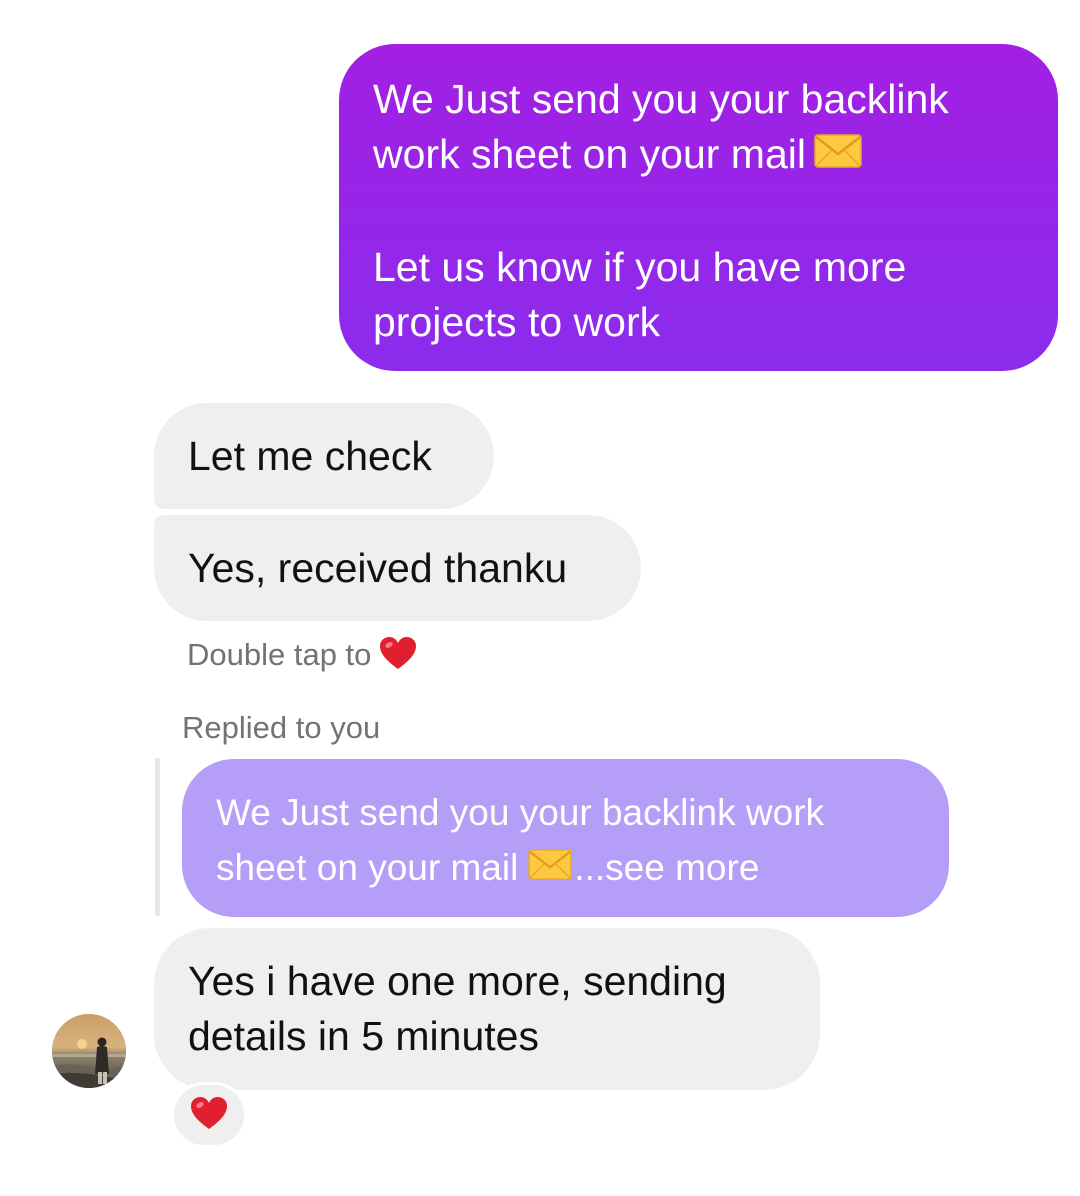  Describe the element at coordinates (457, 981) in the screenshot. I see `incoming-message-line-1: Yes i have one more, sending` at that location.